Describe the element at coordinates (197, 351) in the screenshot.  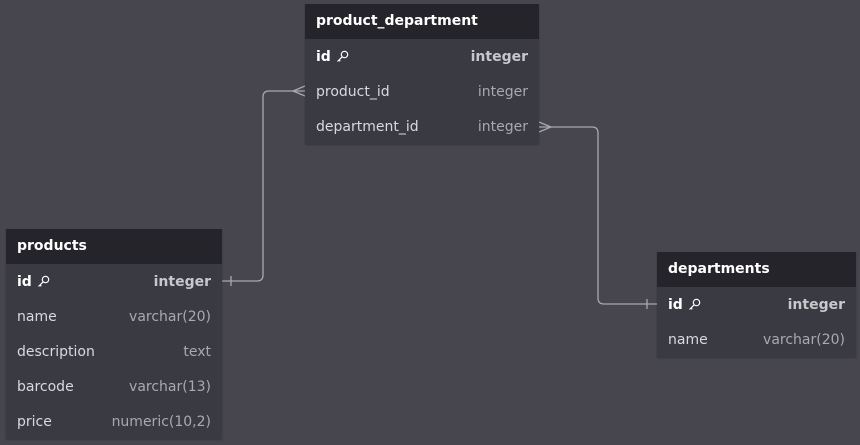
I see `column-type: text` at that location.